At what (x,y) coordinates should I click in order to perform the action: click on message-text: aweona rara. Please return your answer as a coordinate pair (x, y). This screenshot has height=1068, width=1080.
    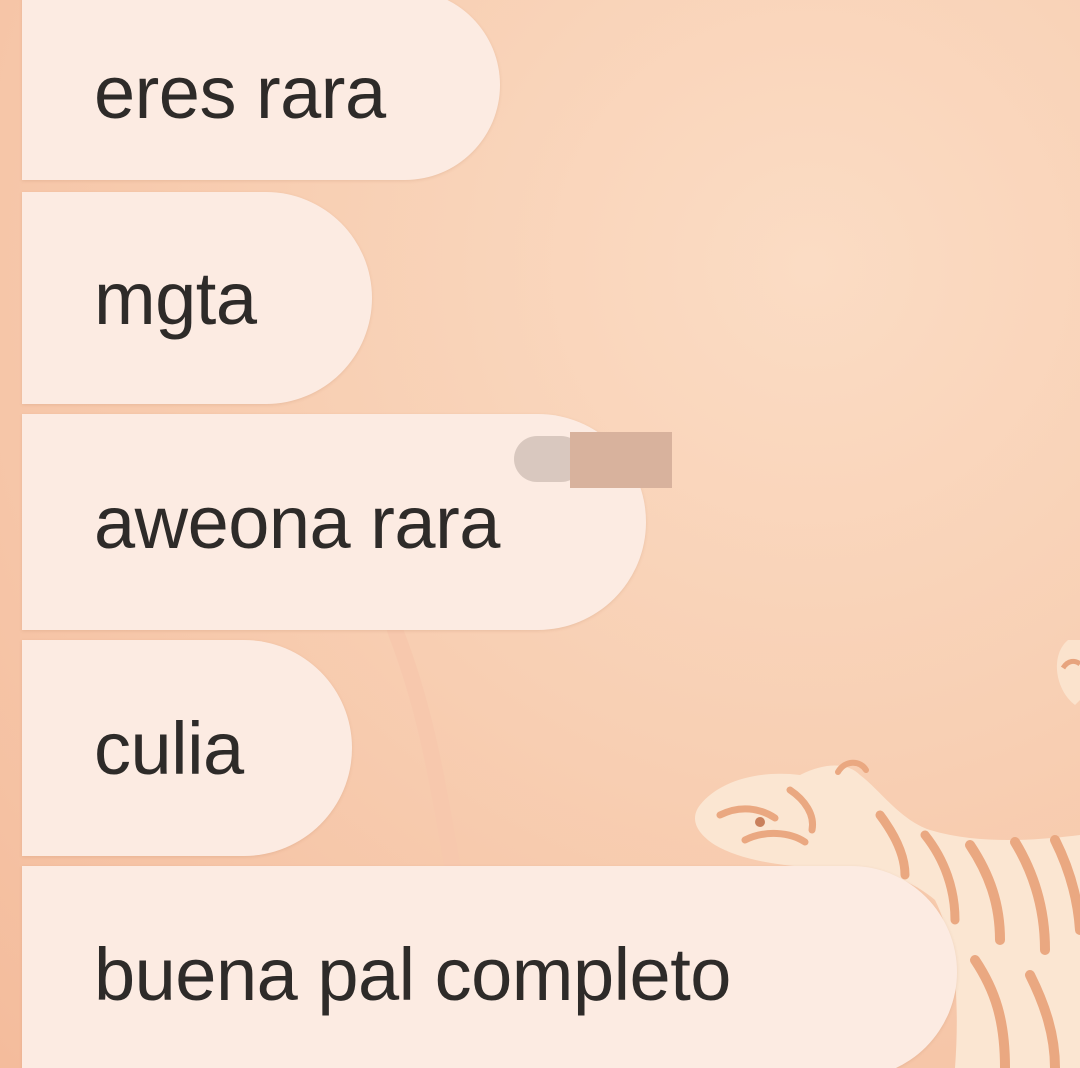
    Looking at the image, I should click on (297, 522).